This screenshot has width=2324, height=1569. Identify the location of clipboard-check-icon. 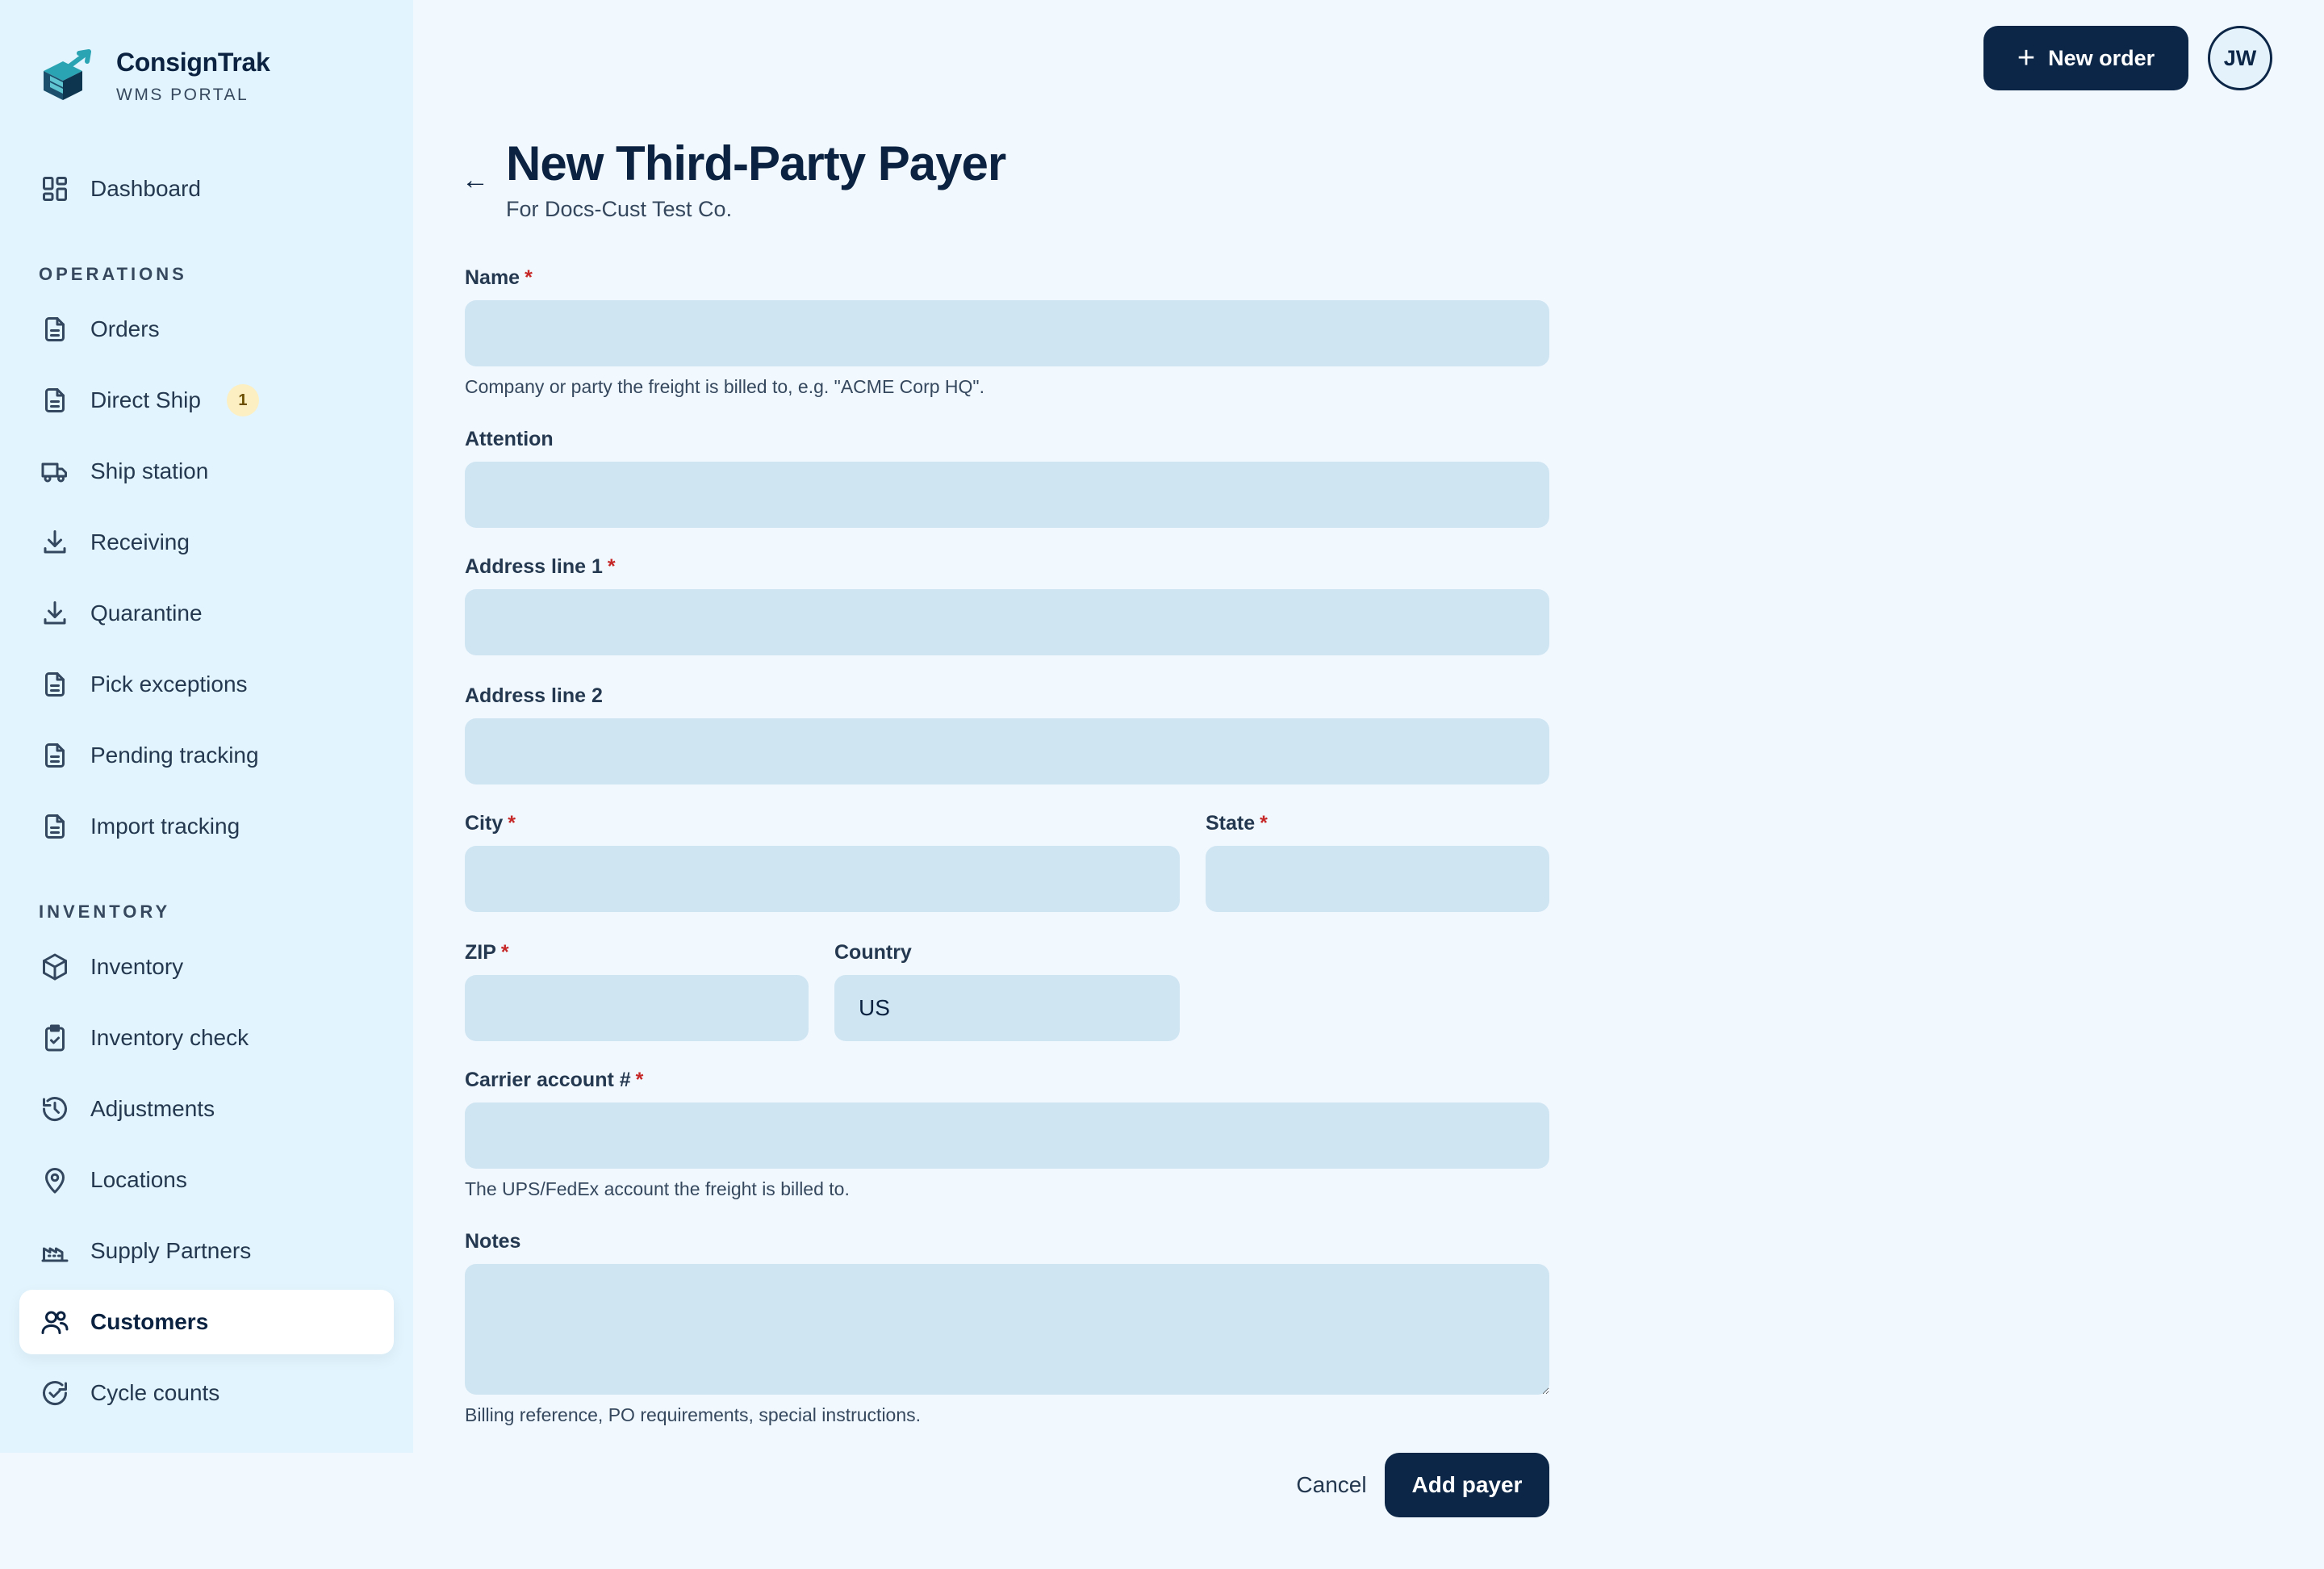
(55, 1038).